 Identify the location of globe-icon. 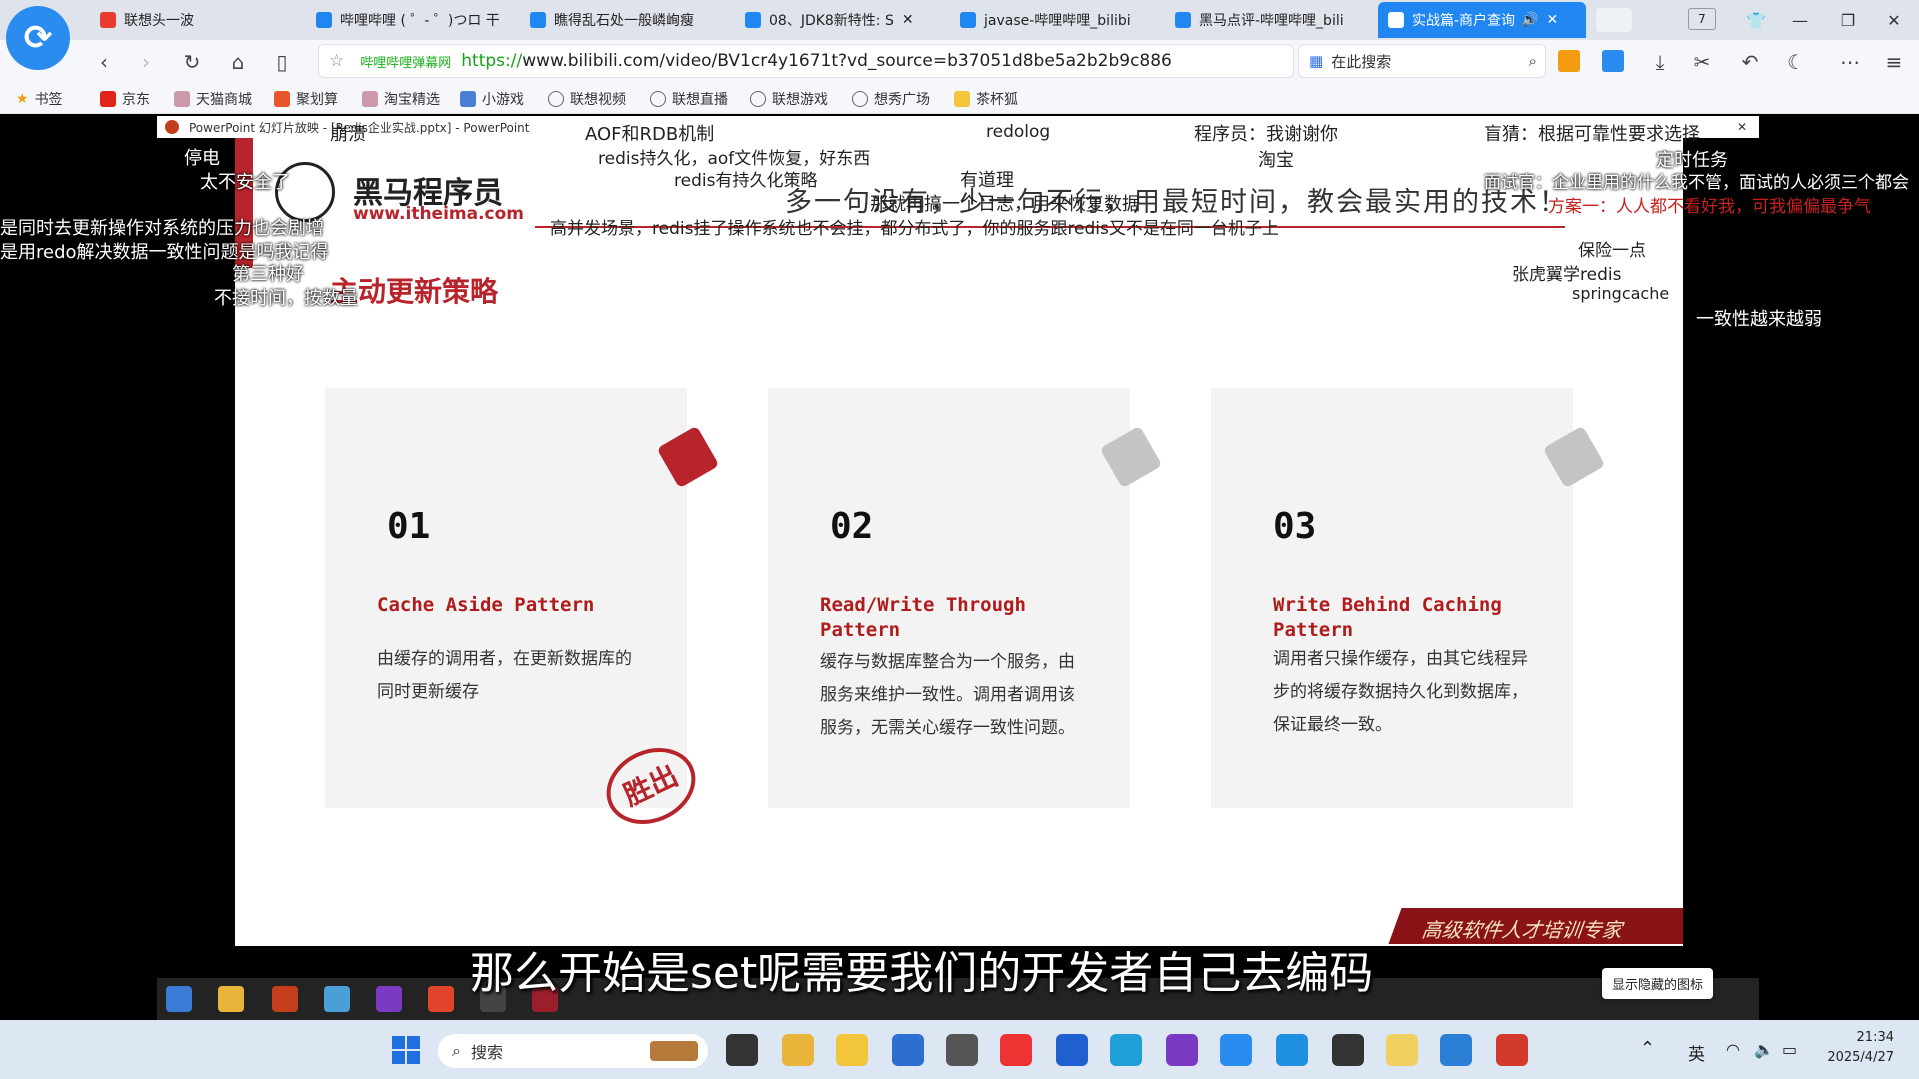
(860, 99).